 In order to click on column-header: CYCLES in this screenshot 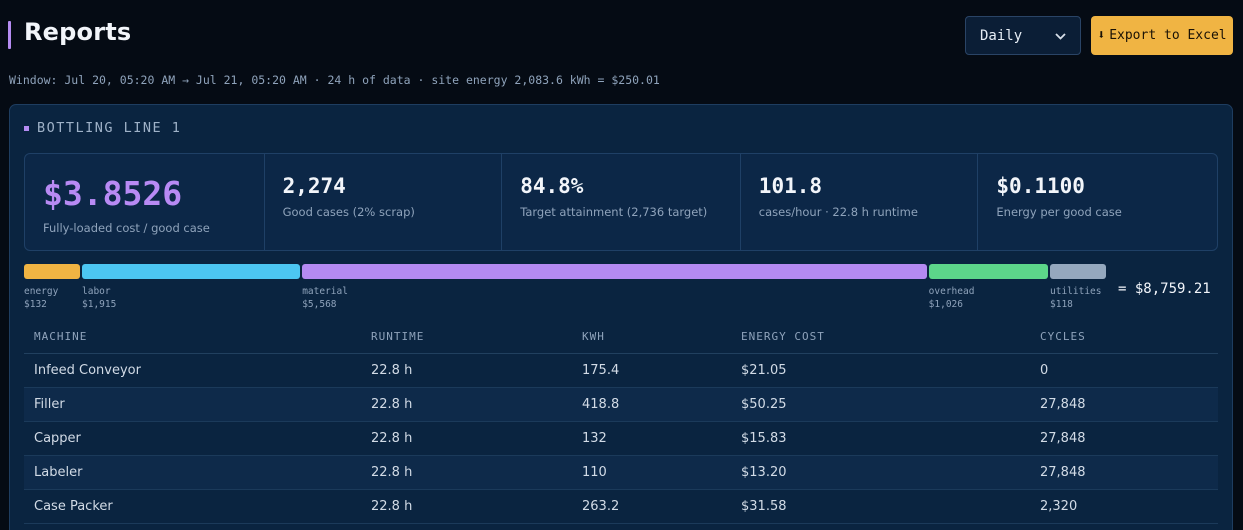, I will do `click(1124, 337)`.